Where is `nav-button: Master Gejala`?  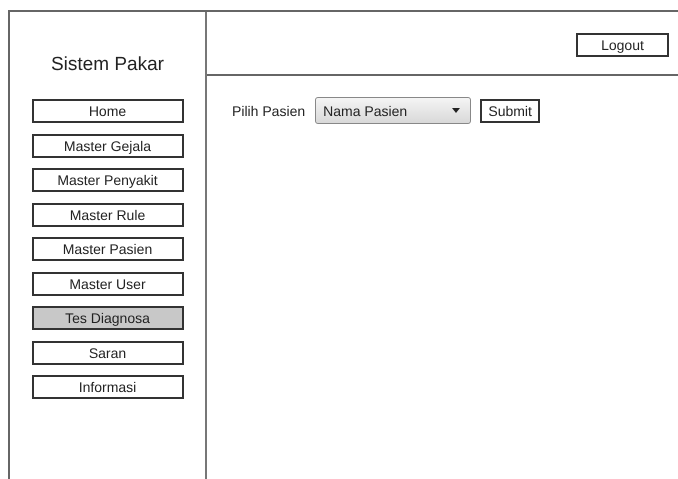 nav-button: Master Gejala is located at coordinates (108, 146).